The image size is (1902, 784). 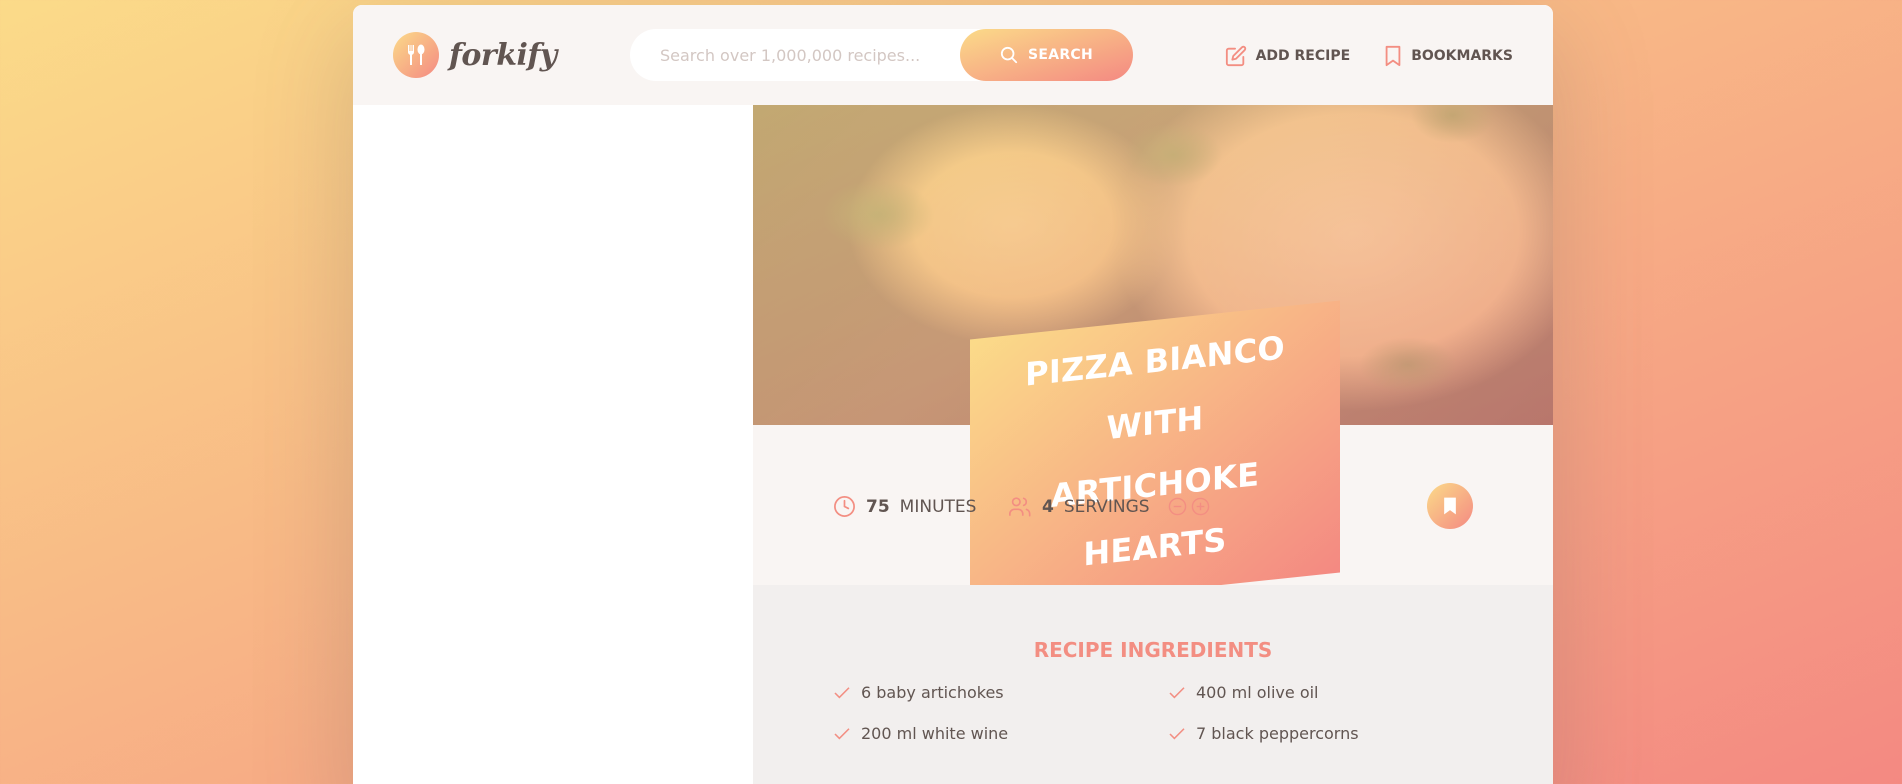 What do you see at coordinates (1277, 733) in the screenshot?
I see `ingredient-text: 7 black peppercorns` at bounding box center [1277, 733].